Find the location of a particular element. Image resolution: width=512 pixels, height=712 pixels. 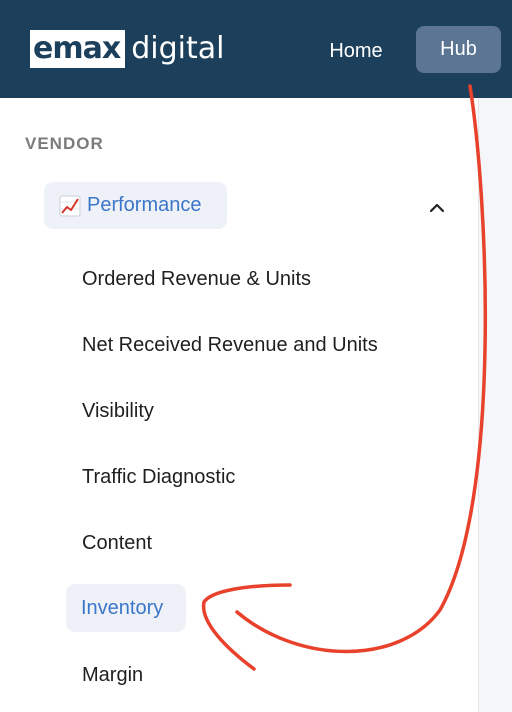

brand-logo: emax digital is located at coordinates (127, 49).